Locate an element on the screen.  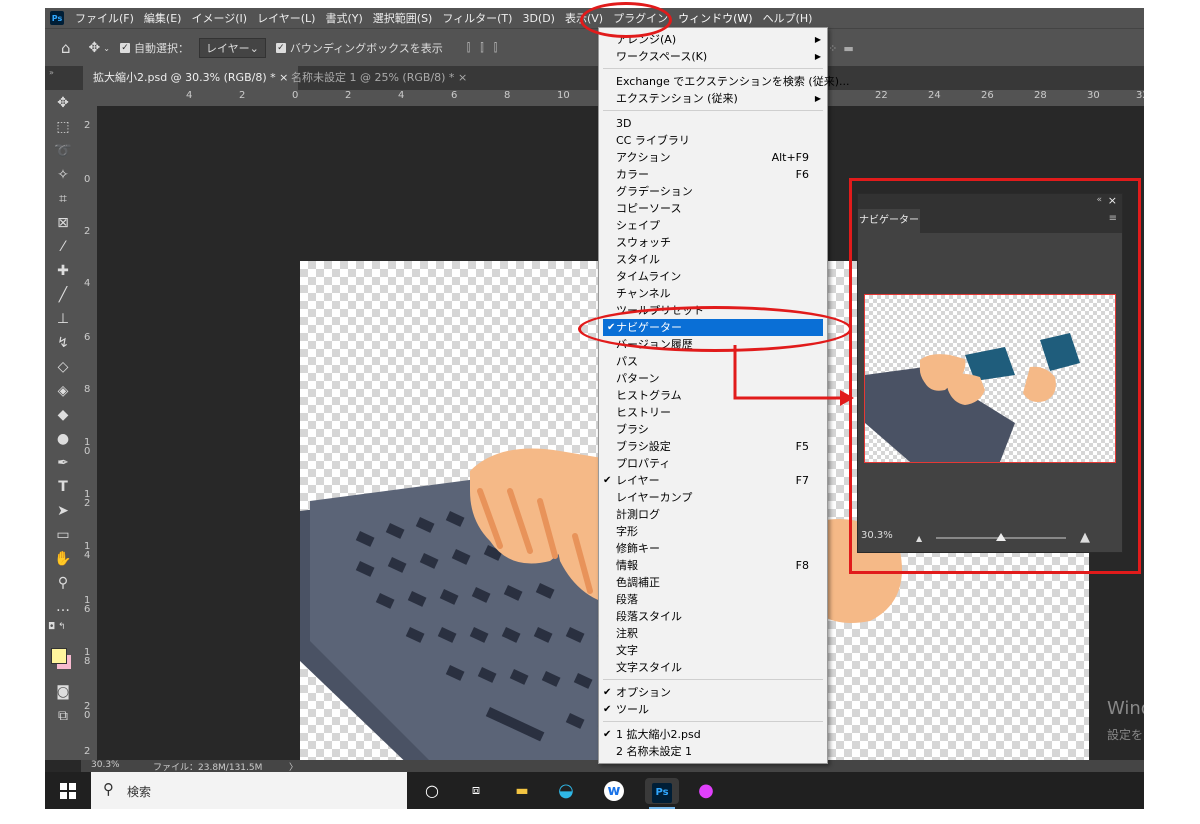
window-menu-item: 色調補正 is located at coordinates (713, 582).